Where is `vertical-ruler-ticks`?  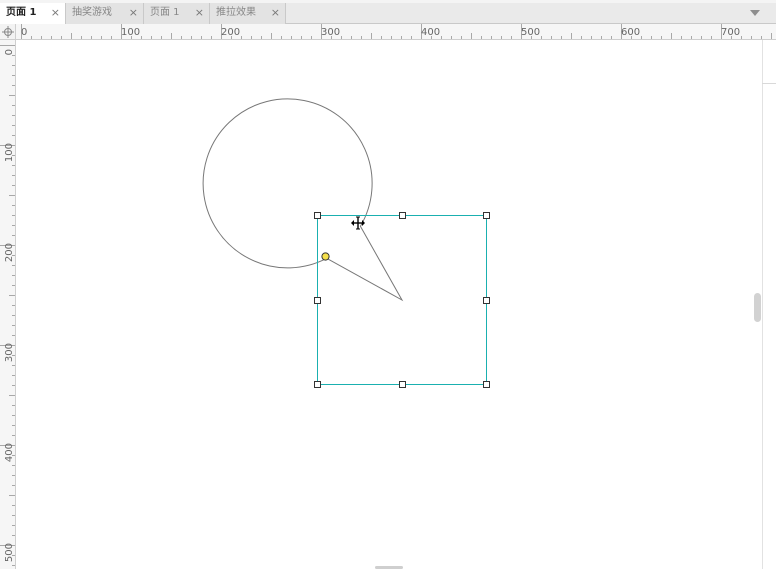
vertical-ruler-ticks is located at coordinates (7, 305).